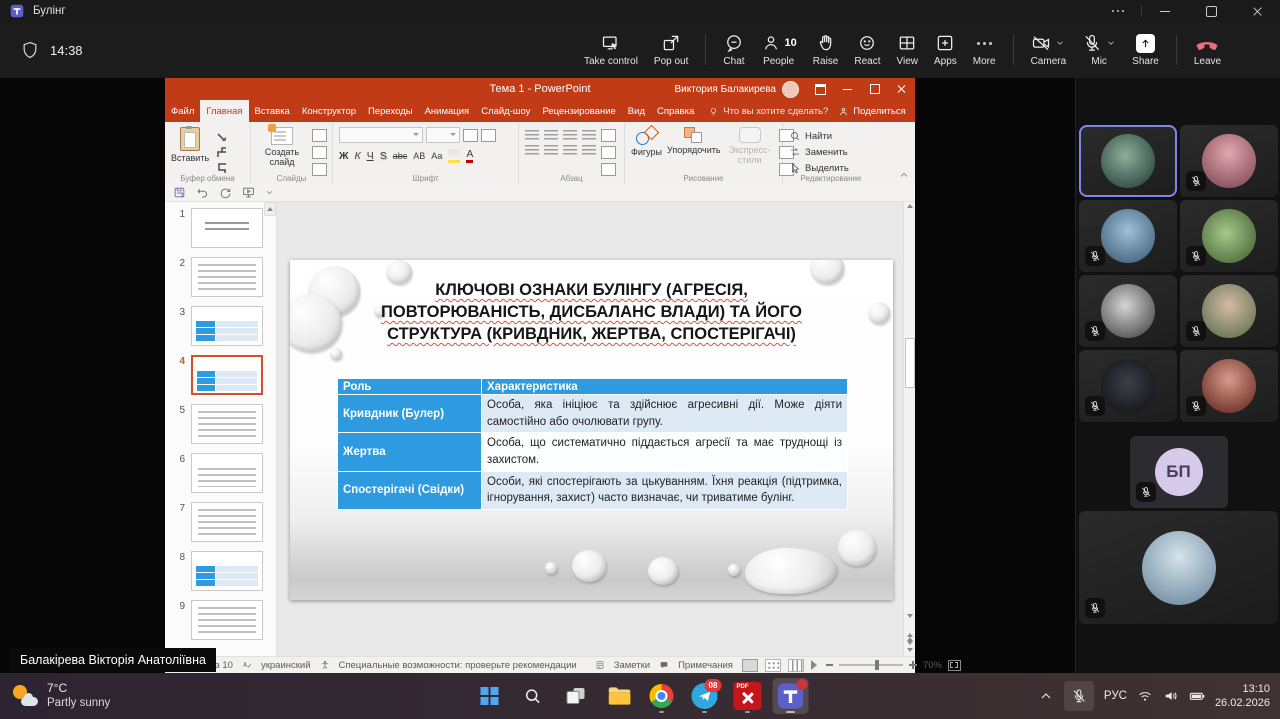 The height and width of the screenshot is (719, 1280). Describe the element at coordinates (30, 50) in the screenshot. I see `shield-icon` at that location.